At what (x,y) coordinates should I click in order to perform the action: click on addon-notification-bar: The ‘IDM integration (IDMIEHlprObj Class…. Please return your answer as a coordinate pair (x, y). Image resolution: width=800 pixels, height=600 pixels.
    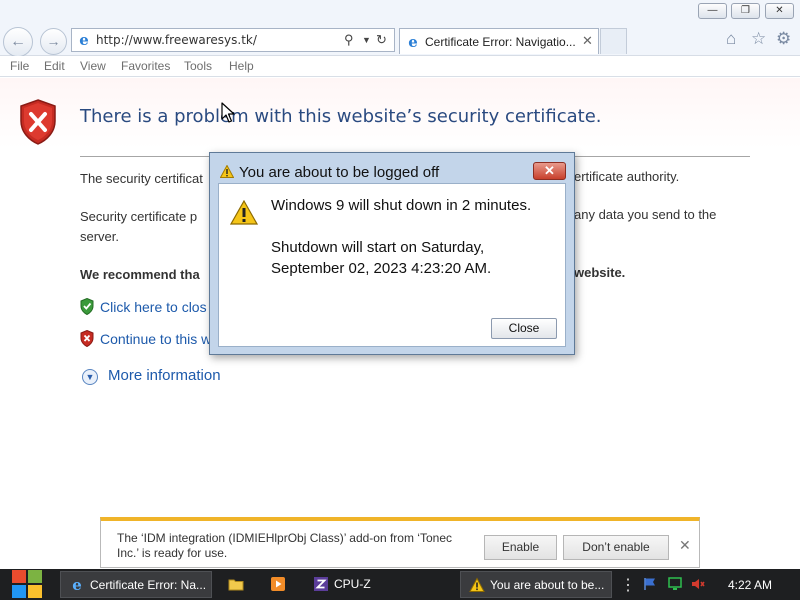
    Looking at the image, I should click on (400, 542).